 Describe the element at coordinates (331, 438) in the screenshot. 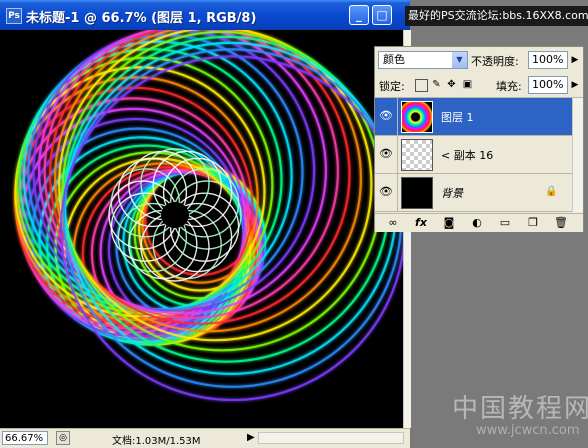

I see `horizontal-scrollbar` at that location.